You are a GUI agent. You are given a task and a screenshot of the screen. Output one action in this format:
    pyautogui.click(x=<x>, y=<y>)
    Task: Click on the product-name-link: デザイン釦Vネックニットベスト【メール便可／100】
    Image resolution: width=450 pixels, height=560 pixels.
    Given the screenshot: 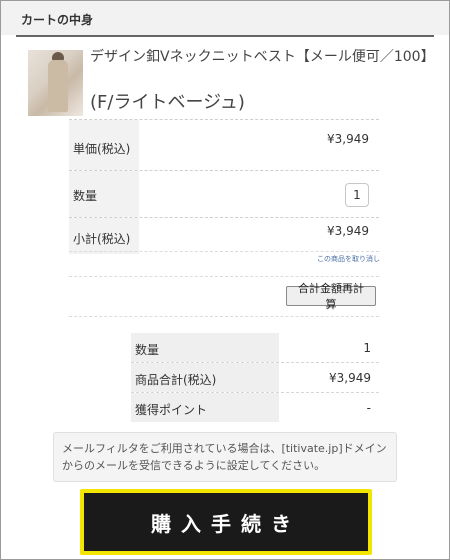 What is the action you would take?
    pyautogui.click(x=262, y=57)
    